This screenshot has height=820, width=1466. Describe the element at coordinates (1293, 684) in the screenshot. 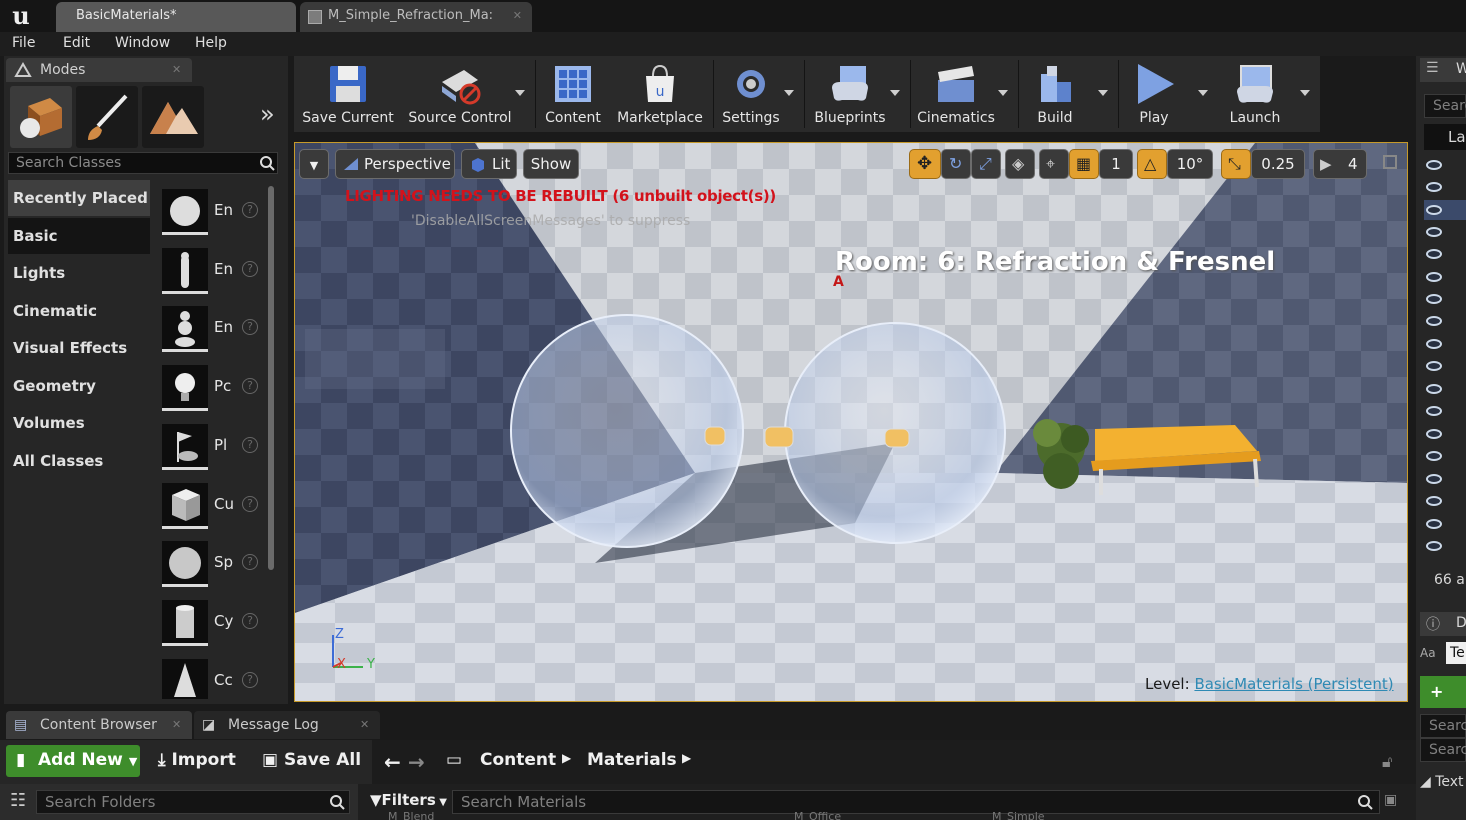

I see `level-name-link: BasicMaterials (Persistent)` at that location.